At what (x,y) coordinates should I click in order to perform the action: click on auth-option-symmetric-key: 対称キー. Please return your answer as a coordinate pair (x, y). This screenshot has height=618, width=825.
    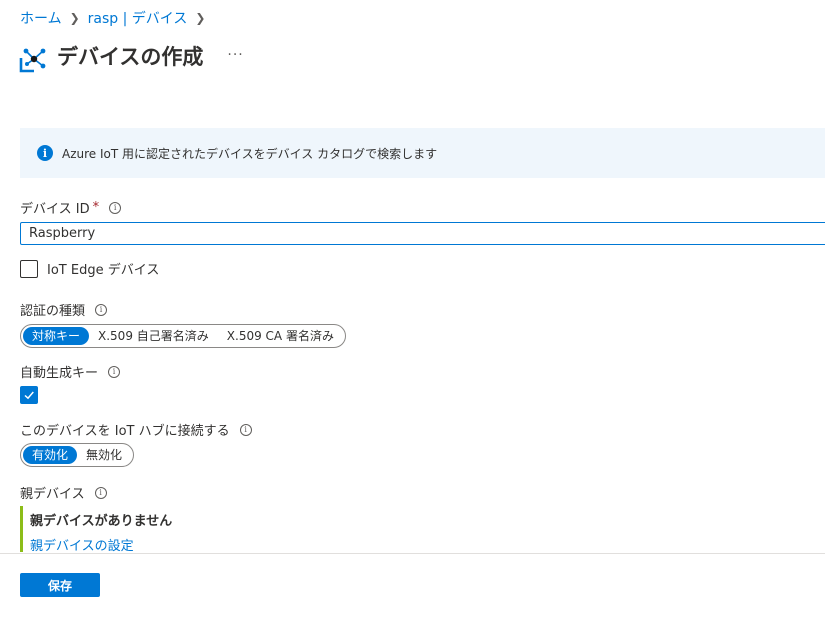
    Looking at the image, I should click on (56, 336).